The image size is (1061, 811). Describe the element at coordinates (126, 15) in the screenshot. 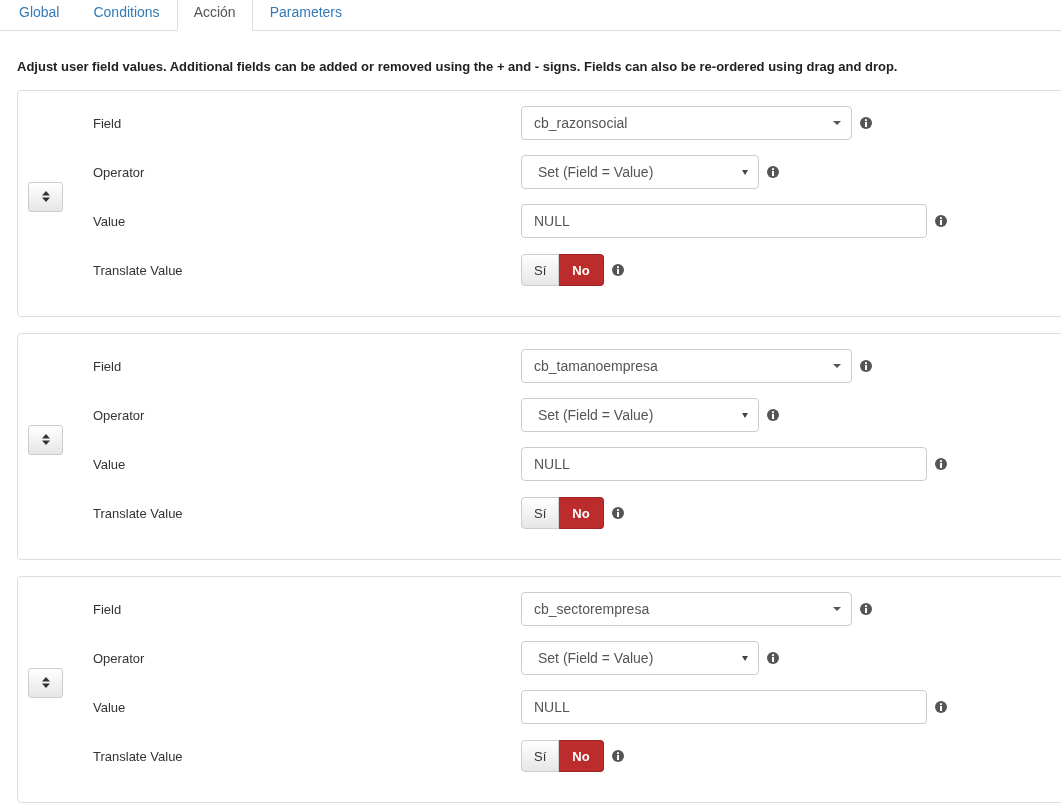

I see `tab: Conditions` at that location.